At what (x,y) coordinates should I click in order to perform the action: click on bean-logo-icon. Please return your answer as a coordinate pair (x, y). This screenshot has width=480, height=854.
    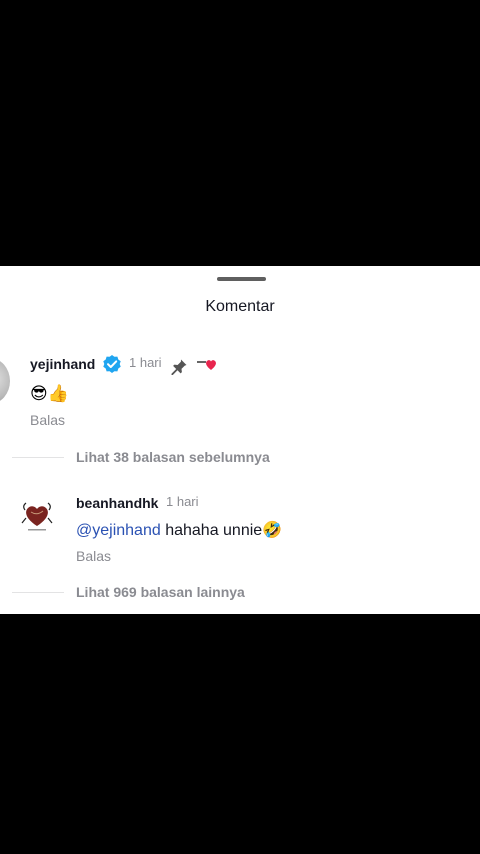
    Looking at the image, I should click on (37, 516).